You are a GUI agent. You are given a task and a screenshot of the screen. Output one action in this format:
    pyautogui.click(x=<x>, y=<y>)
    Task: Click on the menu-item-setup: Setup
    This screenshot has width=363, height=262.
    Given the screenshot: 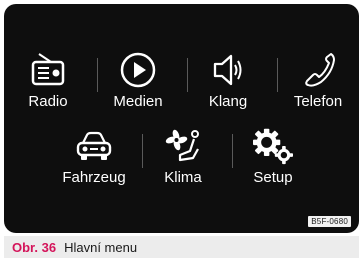 What is the action you would take?
    pyautogui.click(x=273, y=163)
    